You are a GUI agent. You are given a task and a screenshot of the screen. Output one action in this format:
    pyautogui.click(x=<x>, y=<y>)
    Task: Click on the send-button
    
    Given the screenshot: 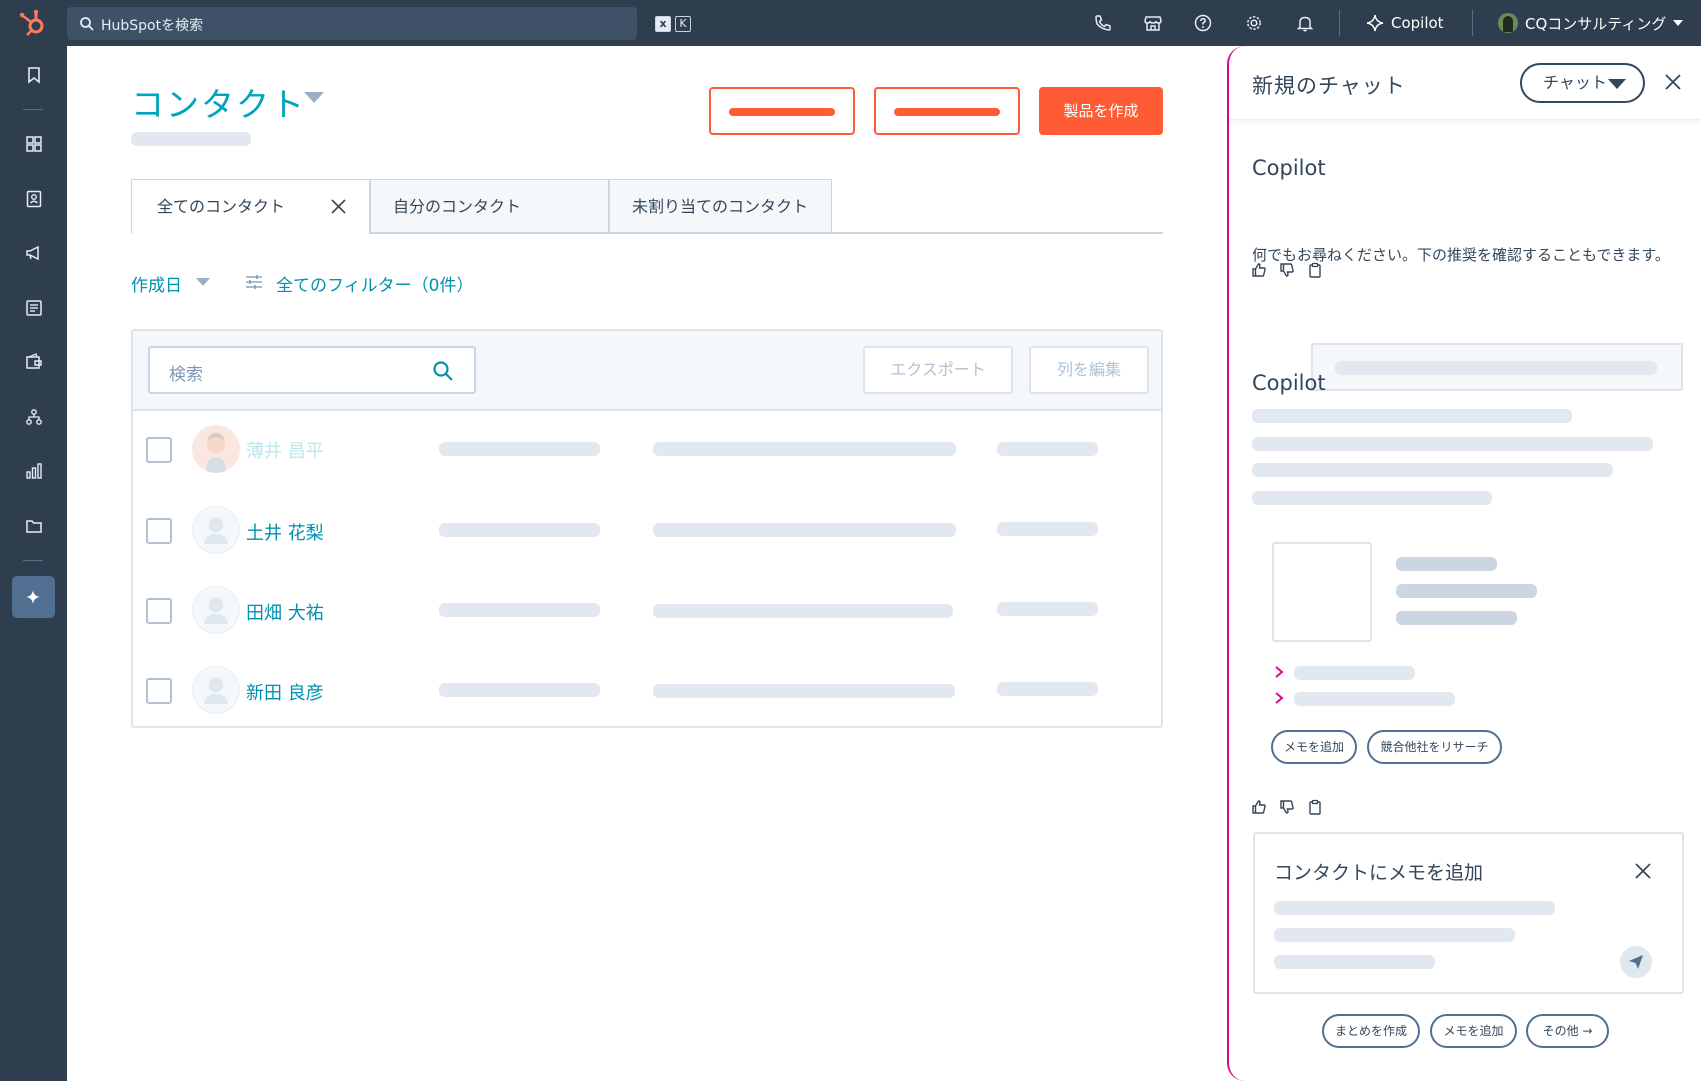 What is the action you would take?
    pyautogui.click(x=1636, y=962)
    